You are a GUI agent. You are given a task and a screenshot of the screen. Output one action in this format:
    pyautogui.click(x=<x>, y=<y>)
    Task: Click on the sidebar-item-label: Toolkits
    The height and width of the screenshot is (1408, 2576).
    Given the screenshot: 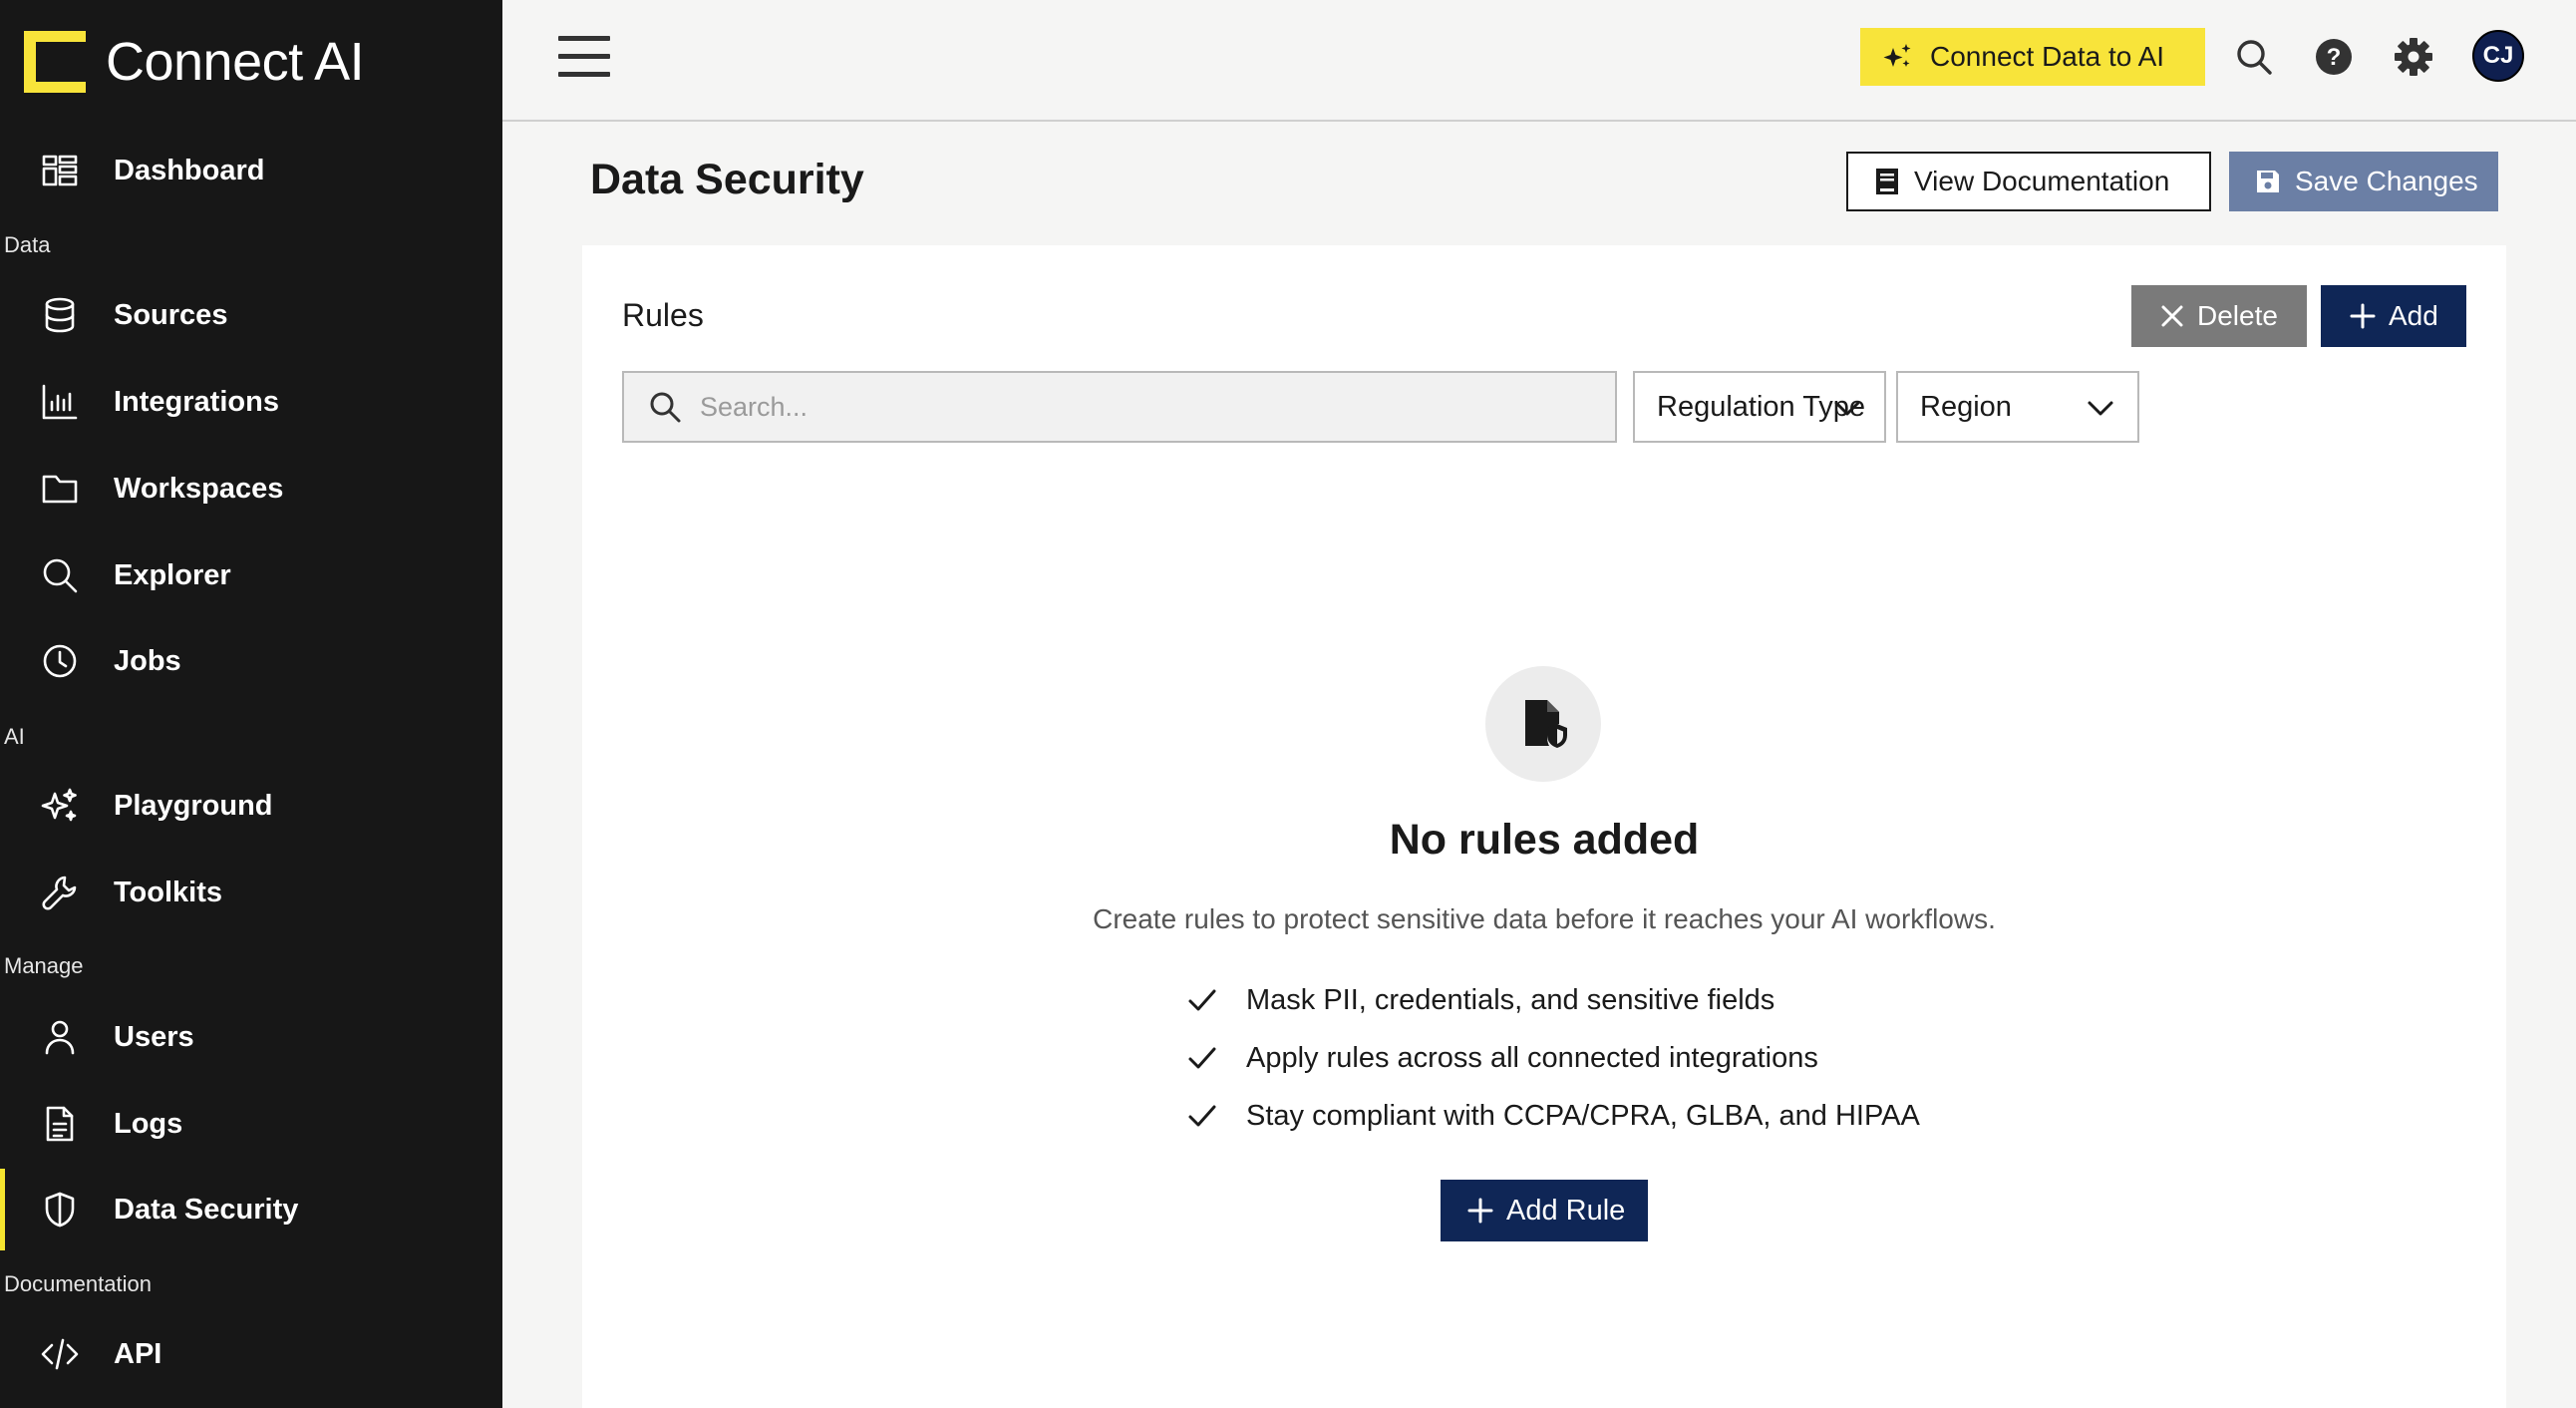 What is the action you would take?
    pyautogui.click(x=168, y=892)
    